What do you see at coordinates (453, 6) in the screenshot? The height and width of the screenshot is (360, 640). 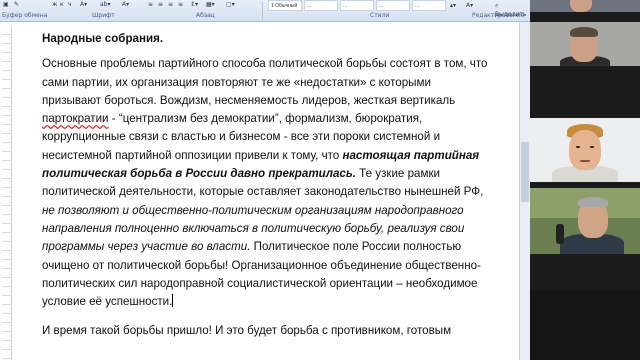 I see `styles-scroll-icon: ▴▾` at bounding box center [453, 6].